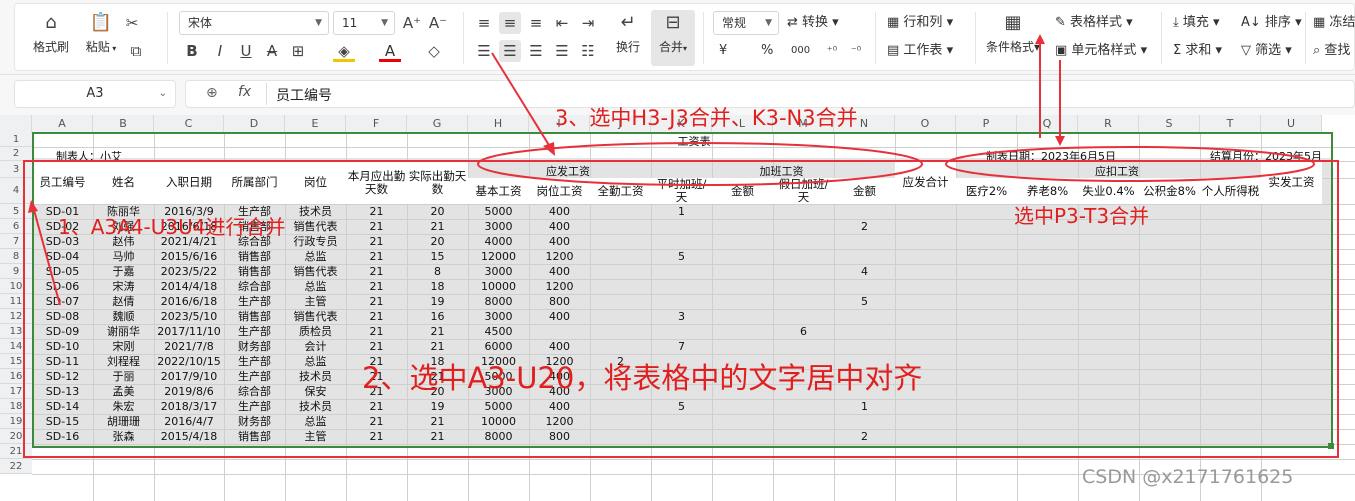 The width and height of the screenshot is (1355, 501). Describe the element at coordinates (1040, 39) in the screenshot. I see `arrow-head-table-style` at that location.